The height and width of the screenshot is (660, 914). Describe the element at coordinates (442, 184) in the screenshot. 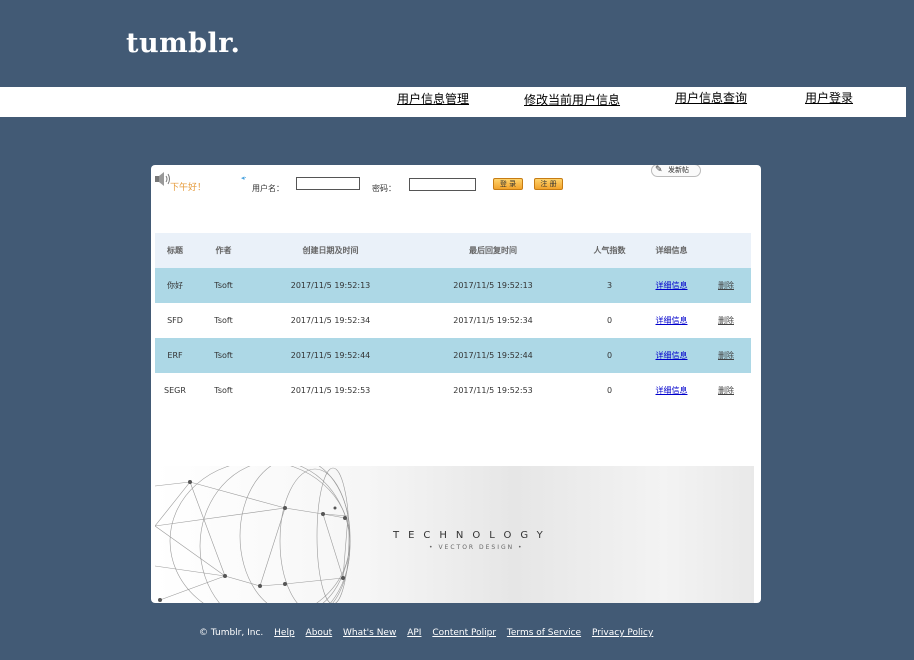

I see `password-input` at that location.